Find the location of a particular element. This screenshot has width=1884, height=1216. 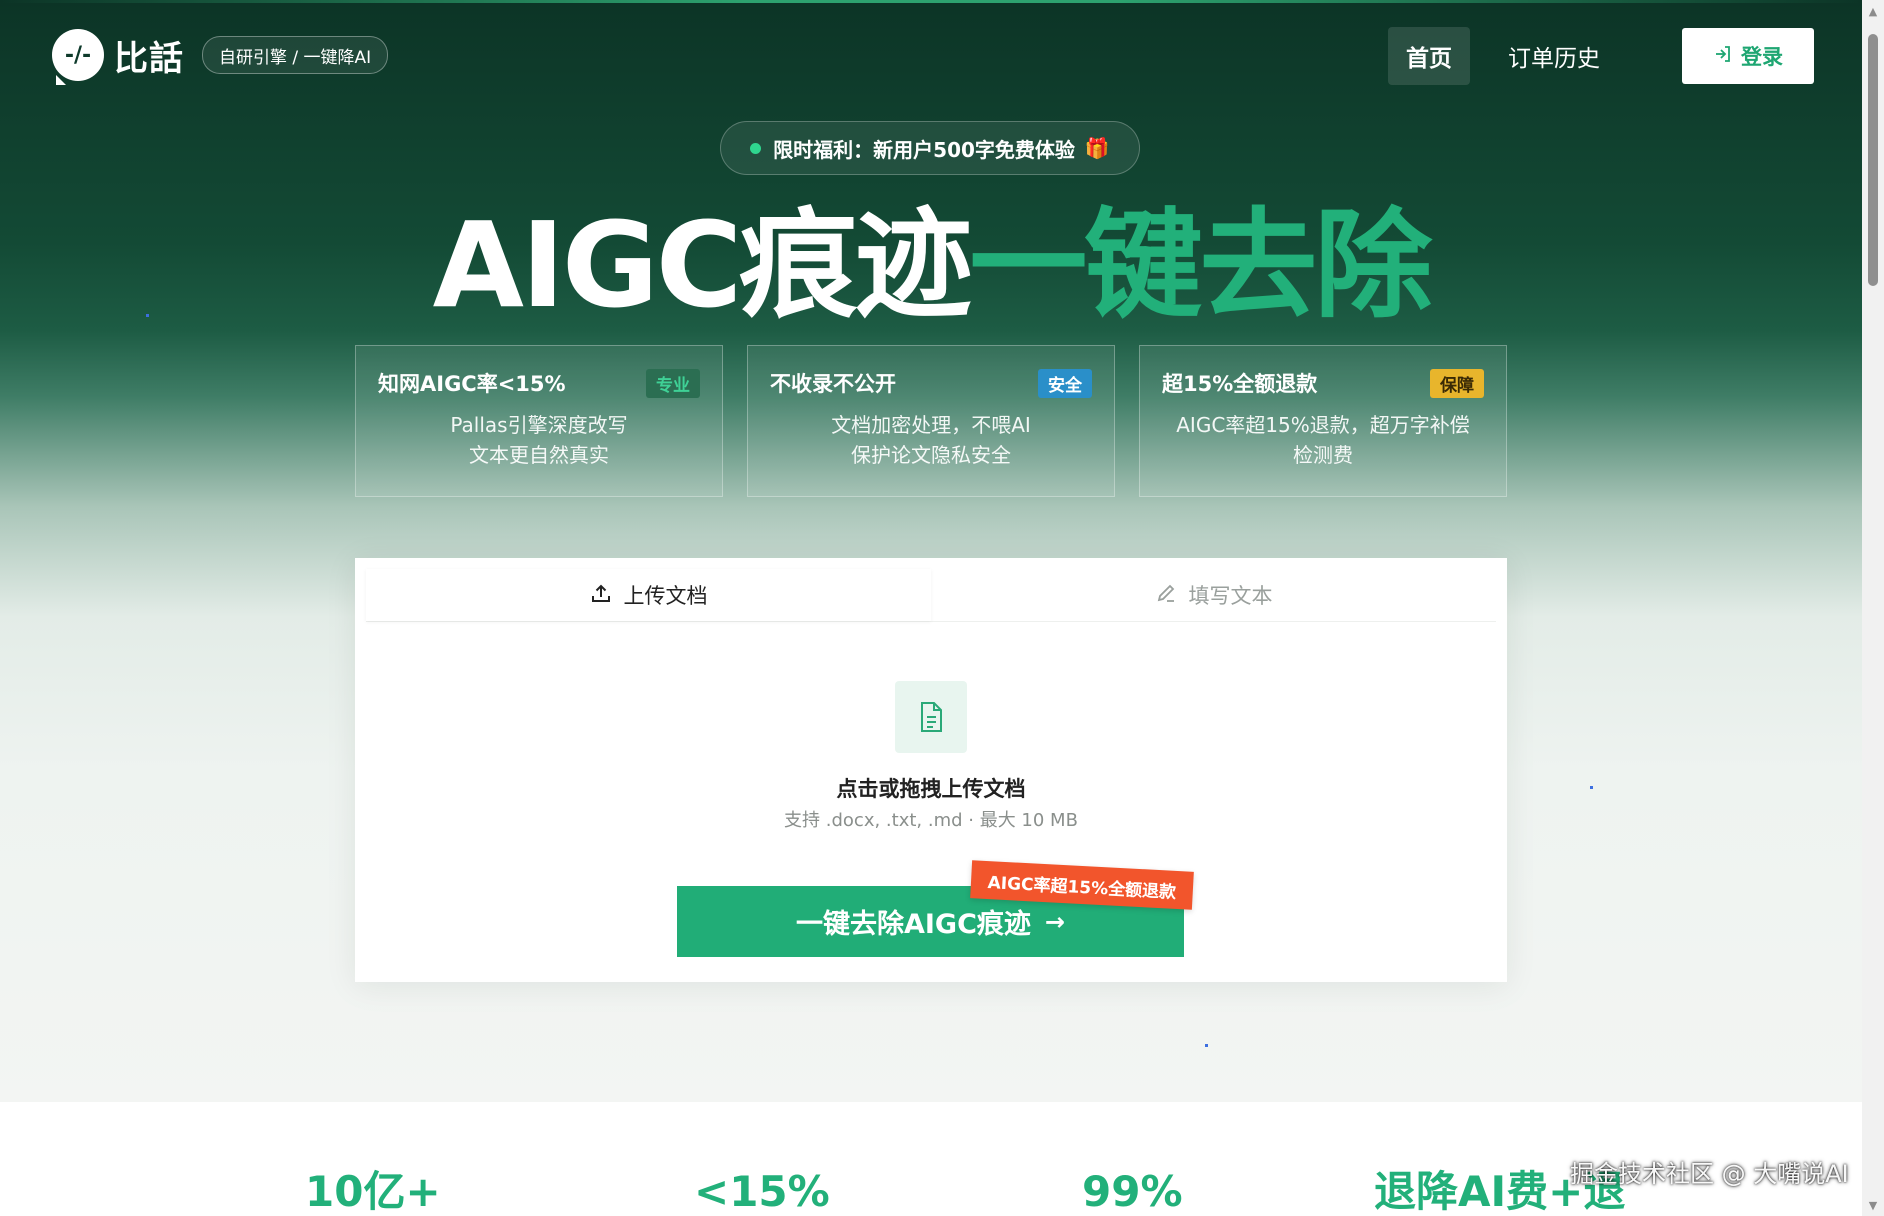

feature-description: Pallas引擎深度改写 文本更自然真实 is located at coordinates (539, 440).